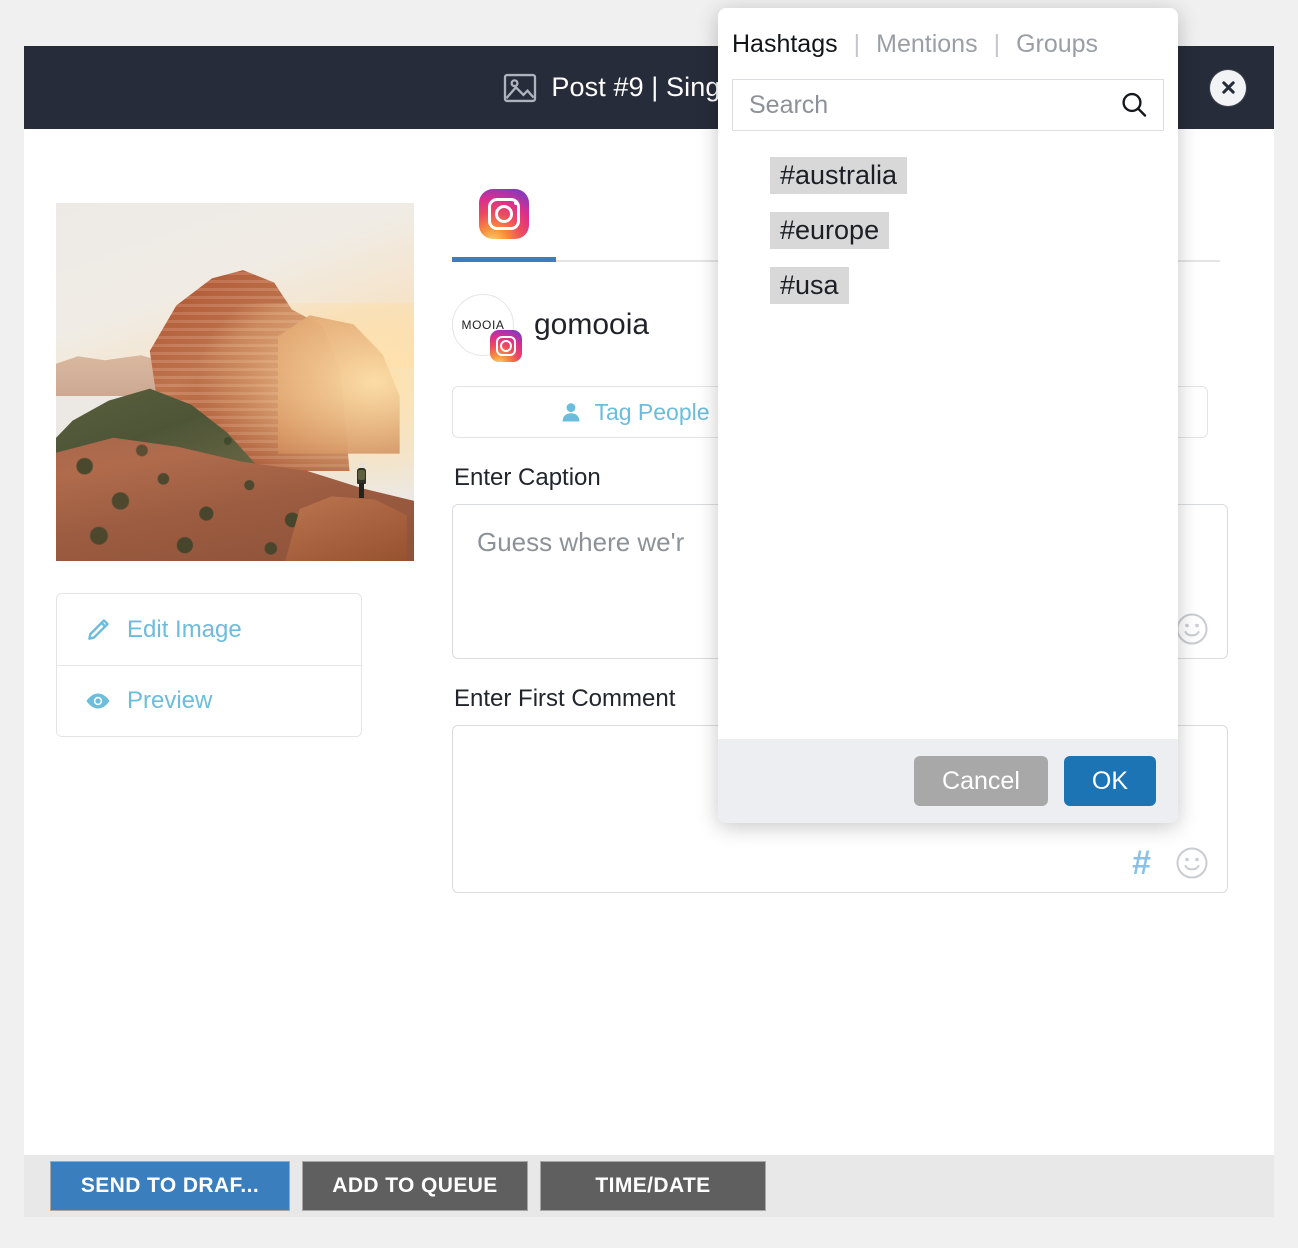  I want to click on modal-footer: Cancel OK, so click(948, 781).